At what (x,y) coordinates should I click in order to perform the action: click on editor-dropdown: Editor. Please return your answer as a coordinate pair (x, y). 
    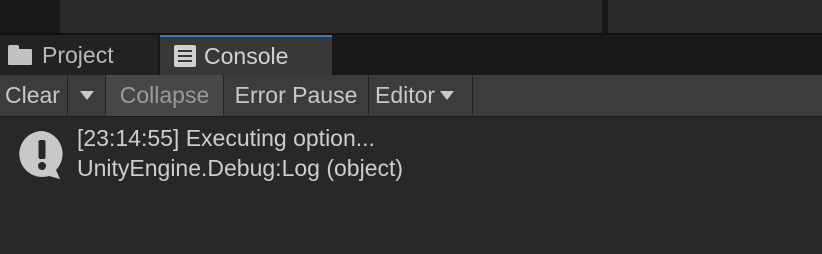
    Looking at the image, I should click on (421, 95).